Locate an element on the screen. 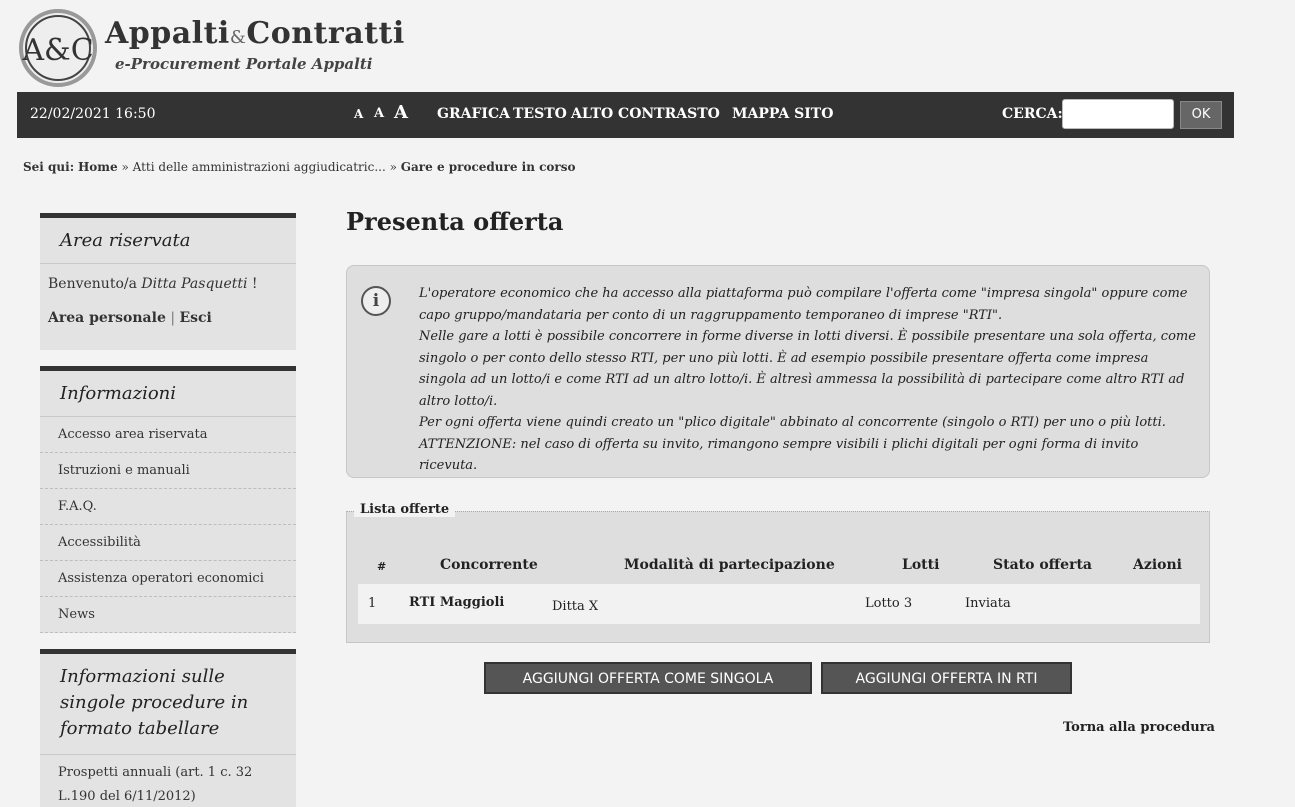  font-size-large-button: A is located at coordinates (401, 112).